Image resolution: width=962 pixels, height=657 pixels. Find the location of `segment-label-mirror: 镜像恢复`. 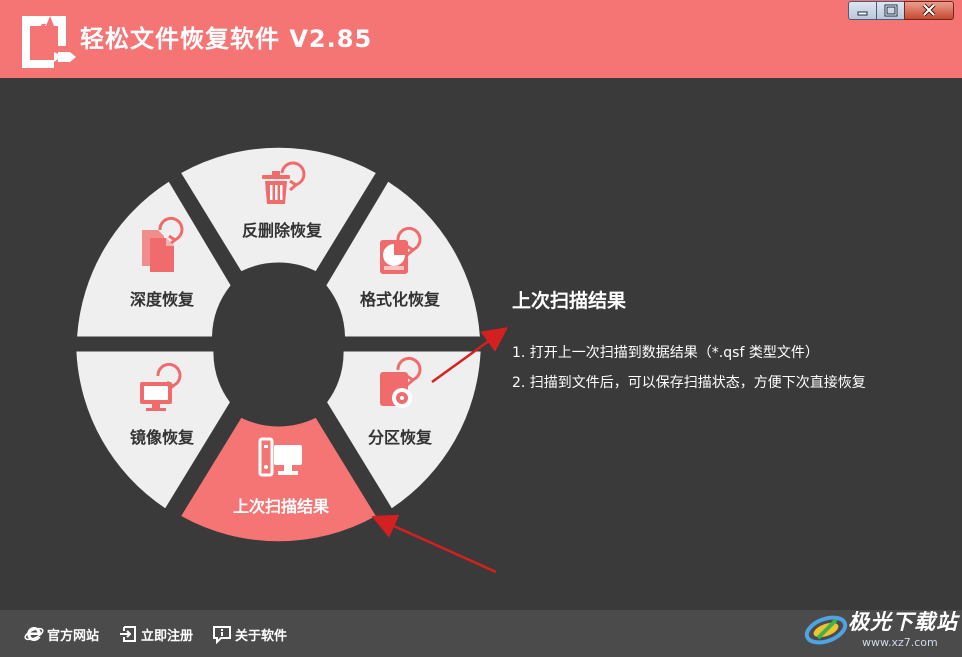

segment-label-mirror: 镜像恢复 is located at coordinates (162, 437).